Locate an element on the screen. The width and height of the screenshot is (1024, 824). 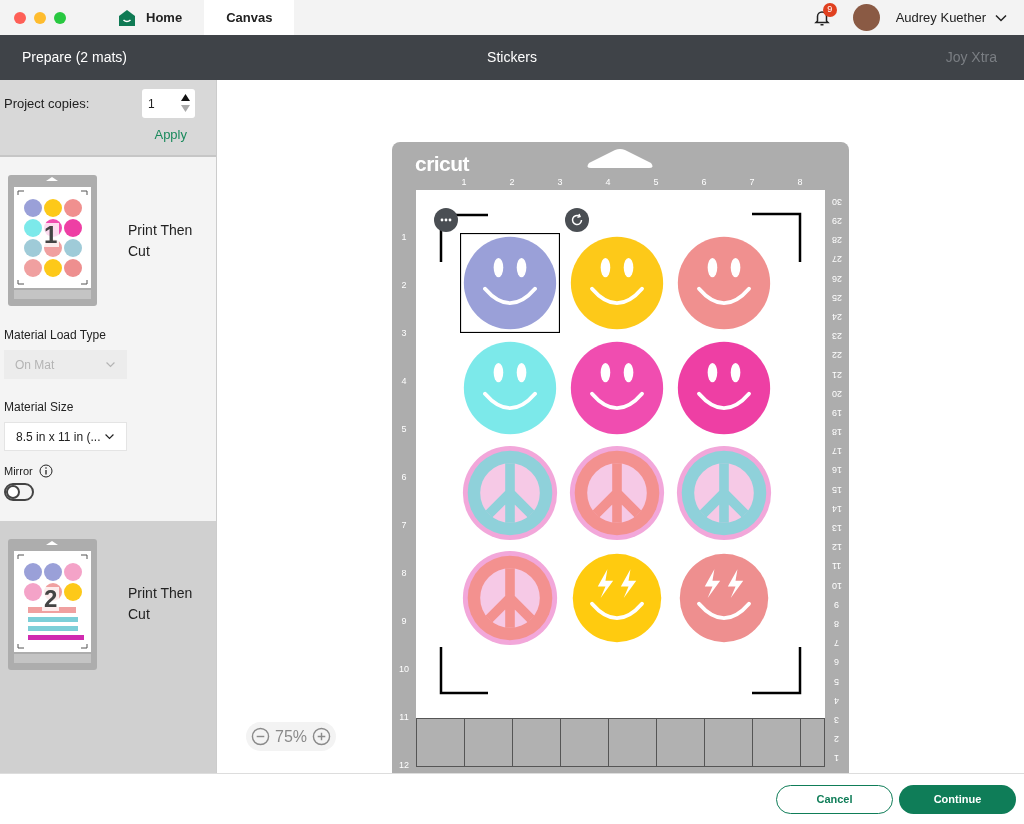
copies-field: 1 is located at coordinates (168, 103).